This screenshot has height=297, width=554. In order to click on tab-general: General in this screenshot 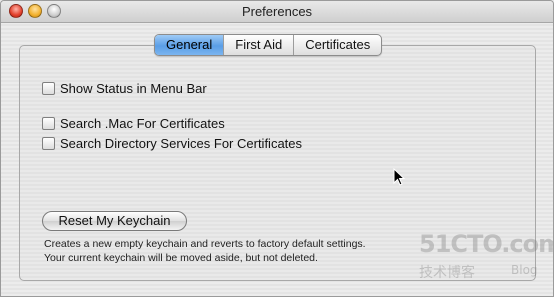, I will do `click(189, 45)`.